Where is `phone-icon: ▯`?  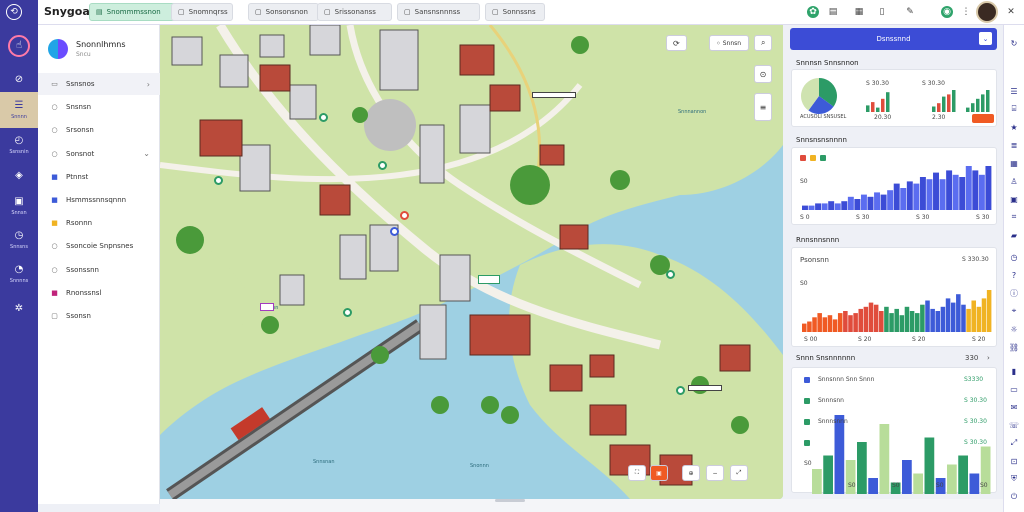
phone-icon: ▯ is located at coordinates (882, 12).